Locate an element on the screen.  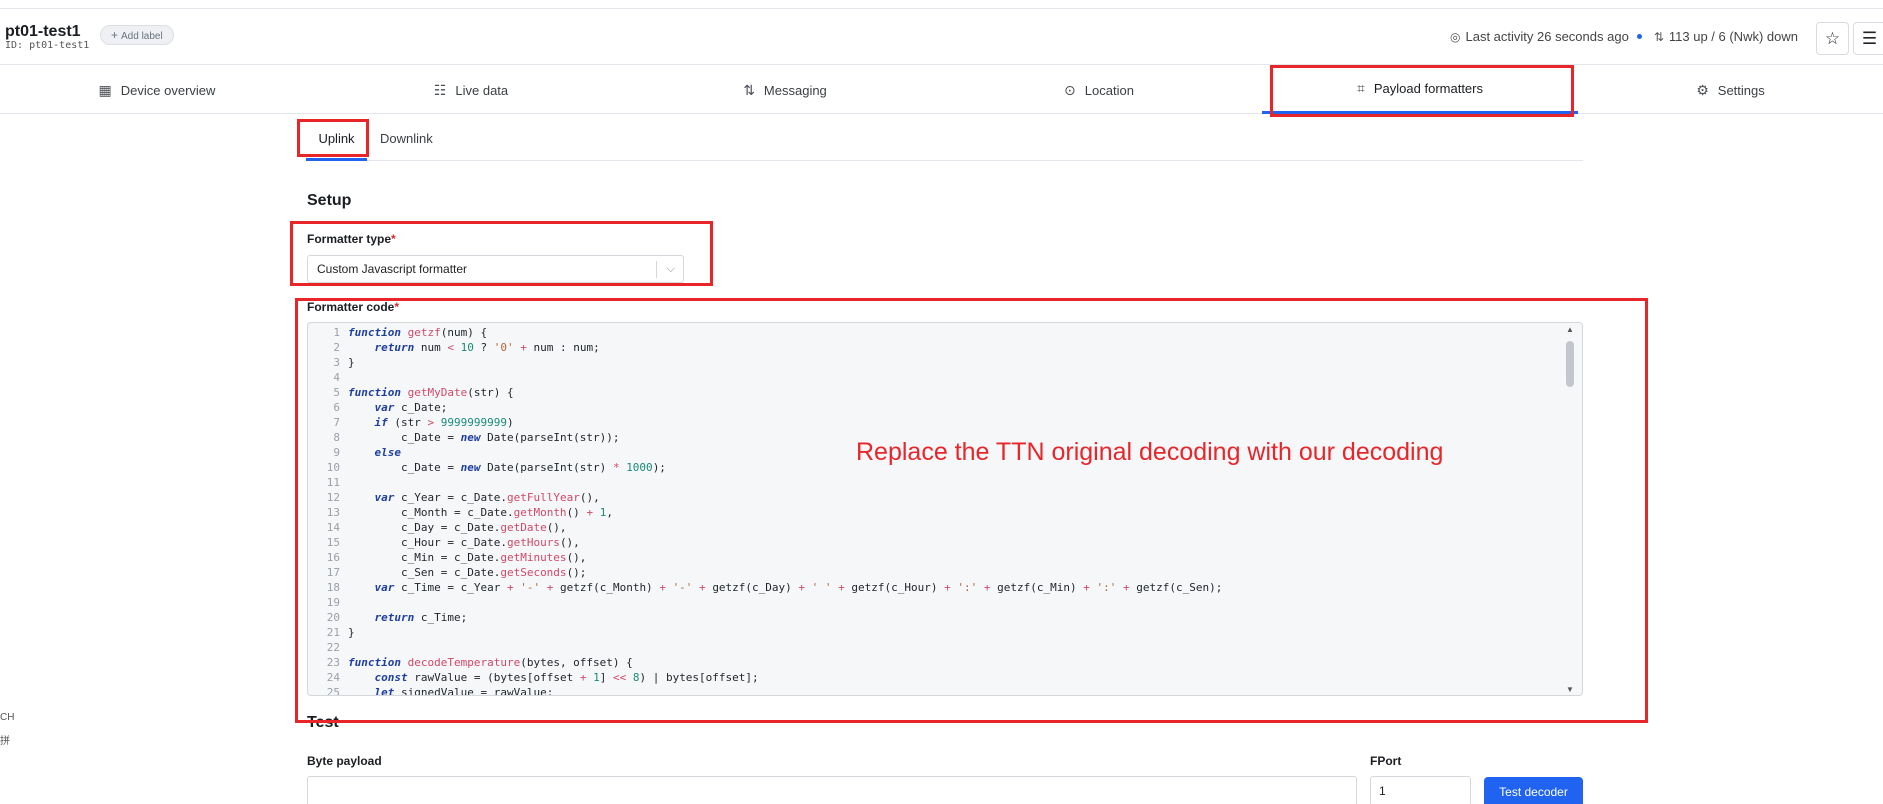
line-number: 2 is located at coordinates (336, 347).